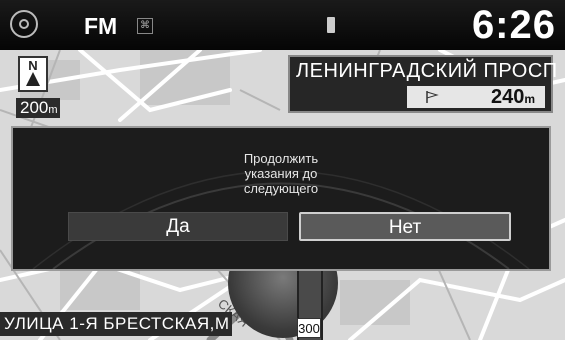 The image size is (565, 340). Describe the element at coordinates (34, 107) in the screenshot. I see `scale-value: 200` at that location.